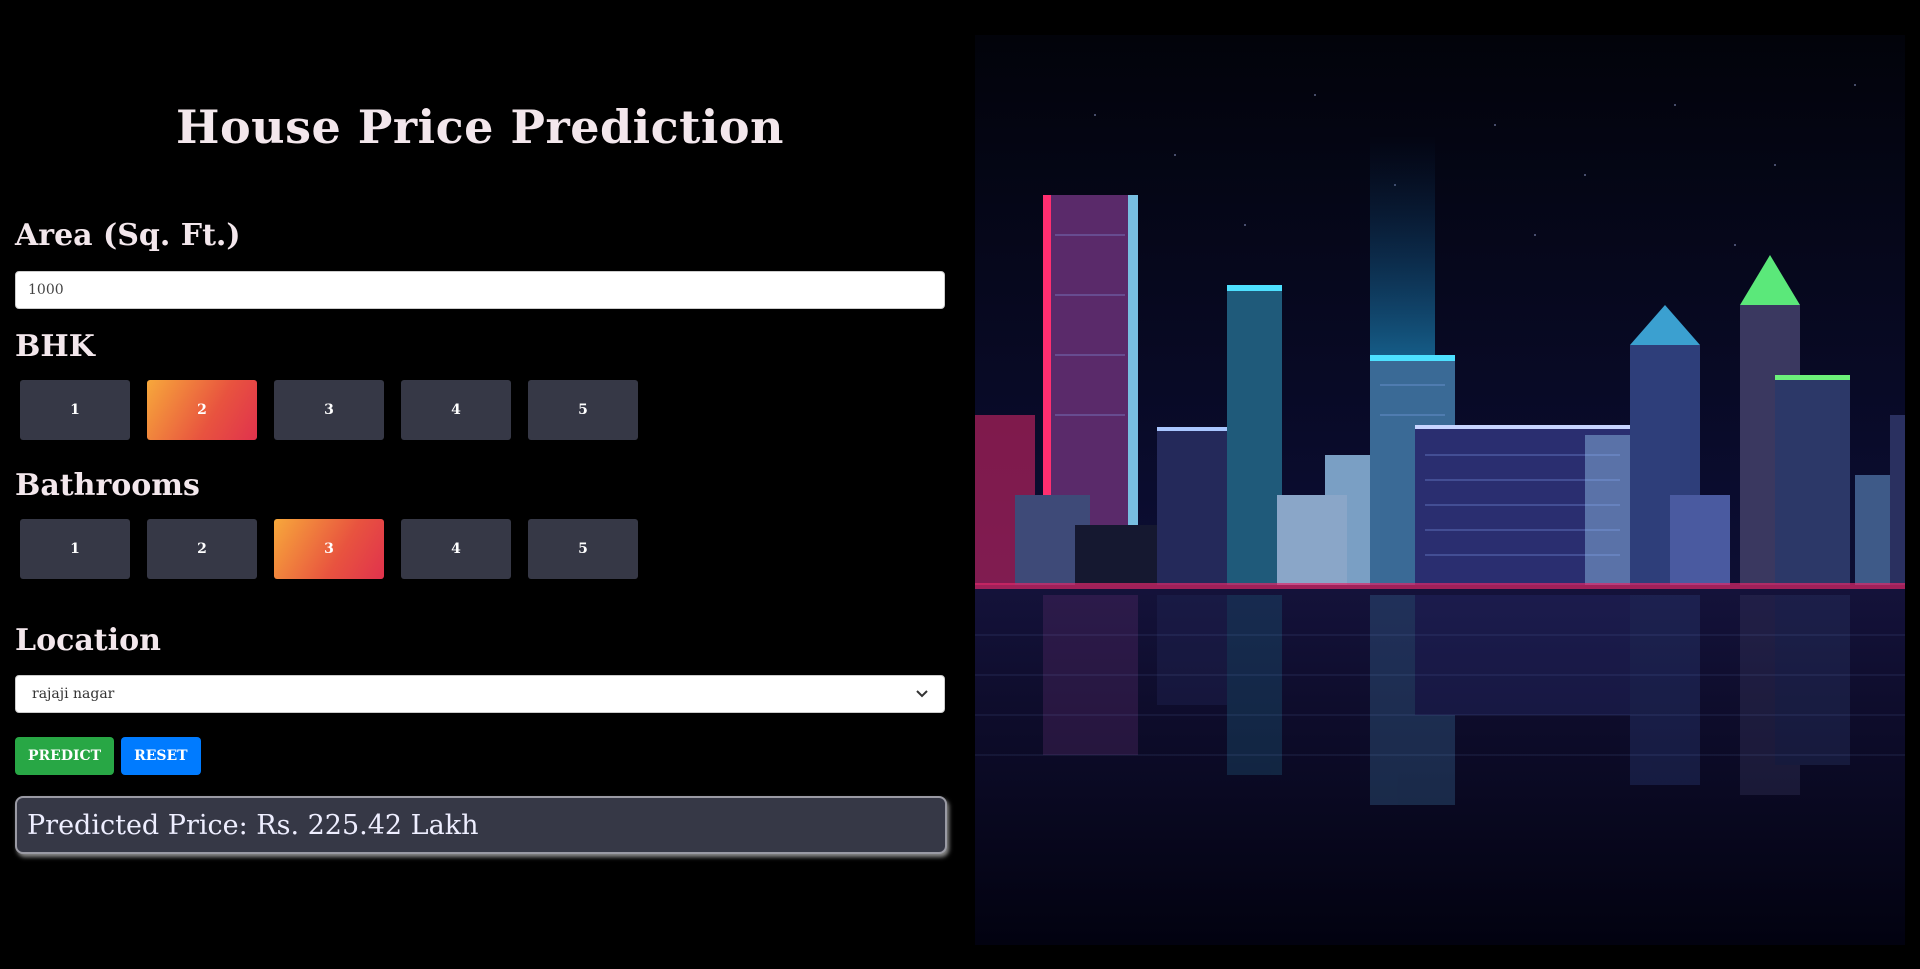 The height and width of the screenshot is (969, 1920). I want to click on bathroom-option-2: 2, so click(202, 549).